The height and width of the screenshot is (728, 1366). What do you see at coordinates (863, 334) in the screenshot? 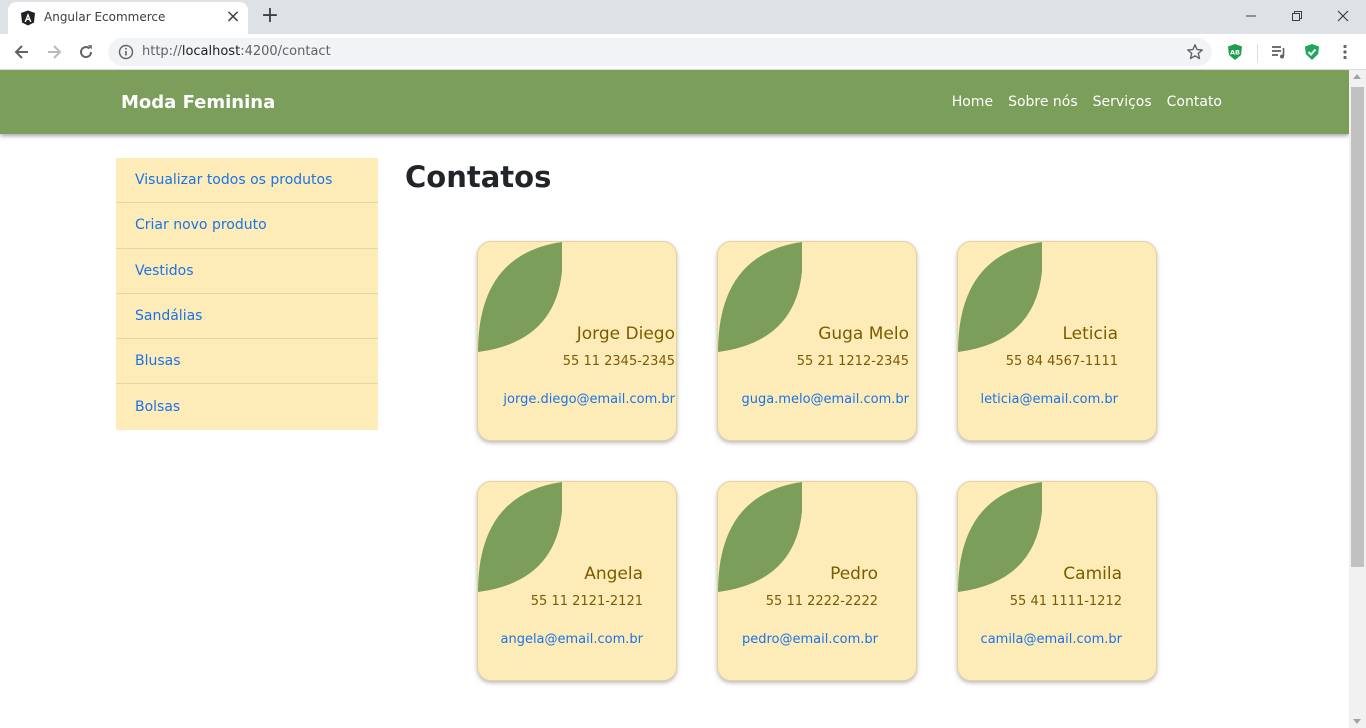
I see `contact-name: Guga Melo` at bounding box center [863, 334].